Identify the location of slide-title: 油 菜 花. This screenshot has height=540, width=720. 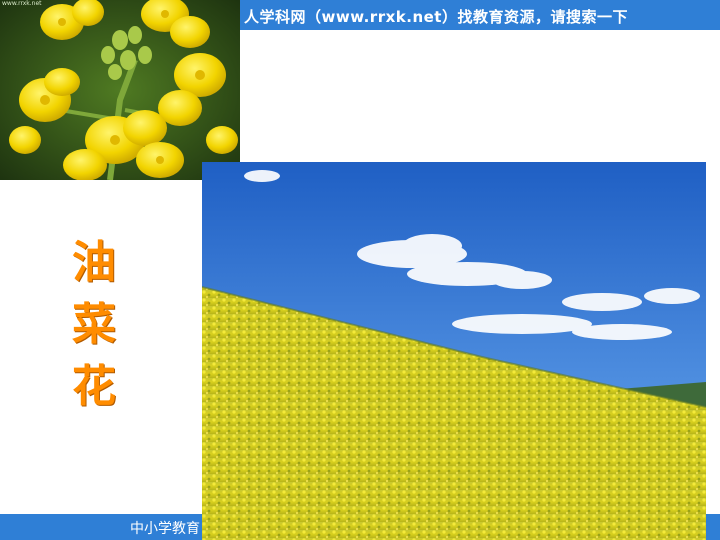
(94, 325).